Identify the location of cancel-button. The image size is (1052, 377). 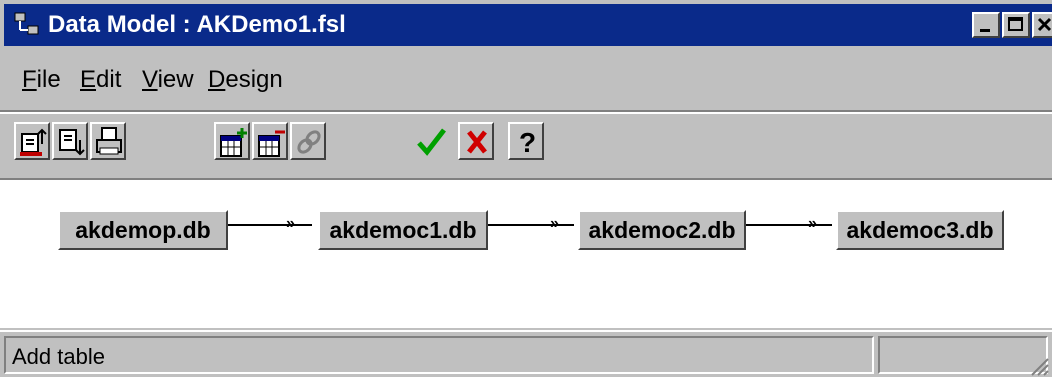
(476, 141).